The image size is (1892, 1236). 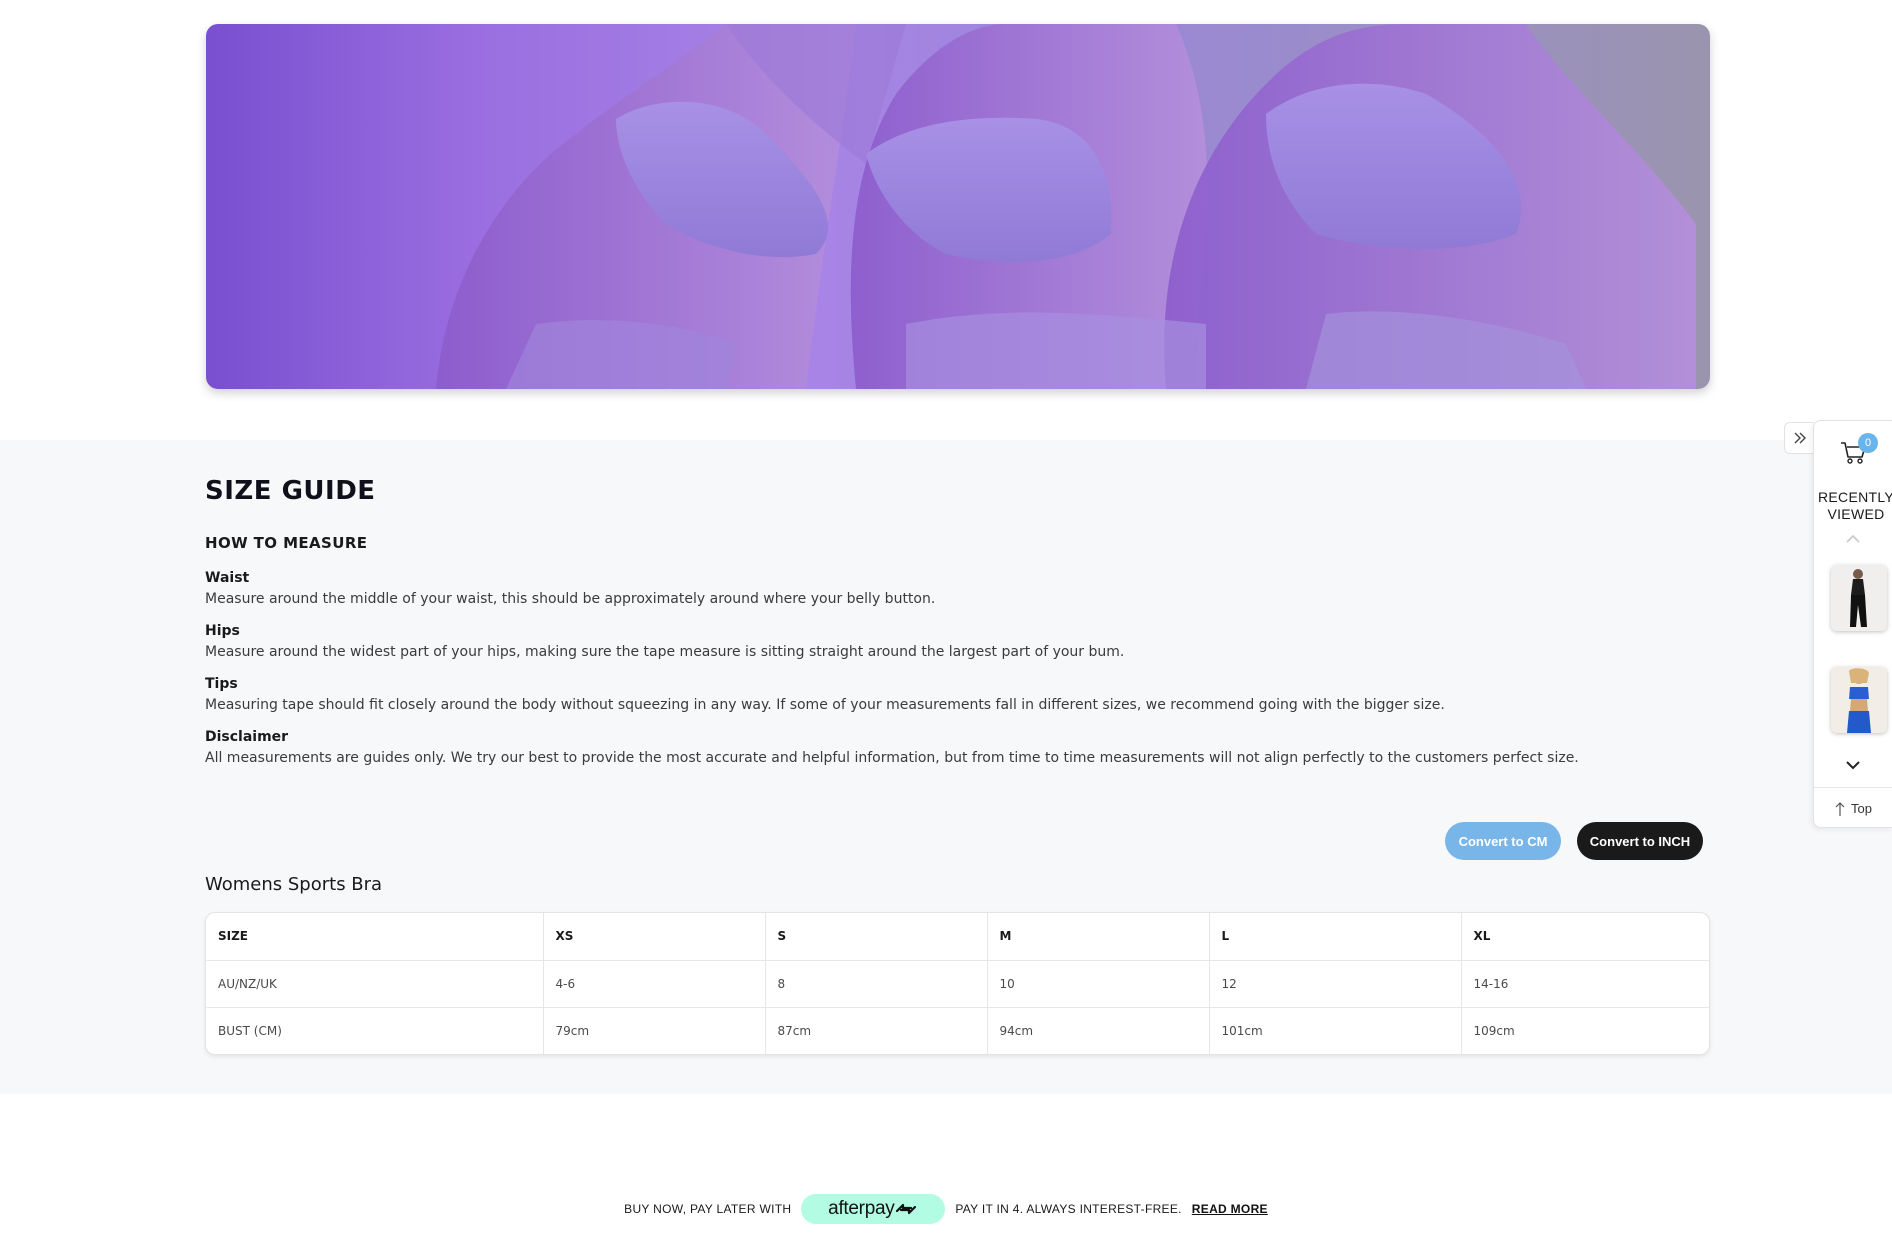 What do you see at coordinates (1855, 505) in the screenshot?
I see `recently-viewed-label: RECENTLY VIEWED` at bounding box center [1855, 505].